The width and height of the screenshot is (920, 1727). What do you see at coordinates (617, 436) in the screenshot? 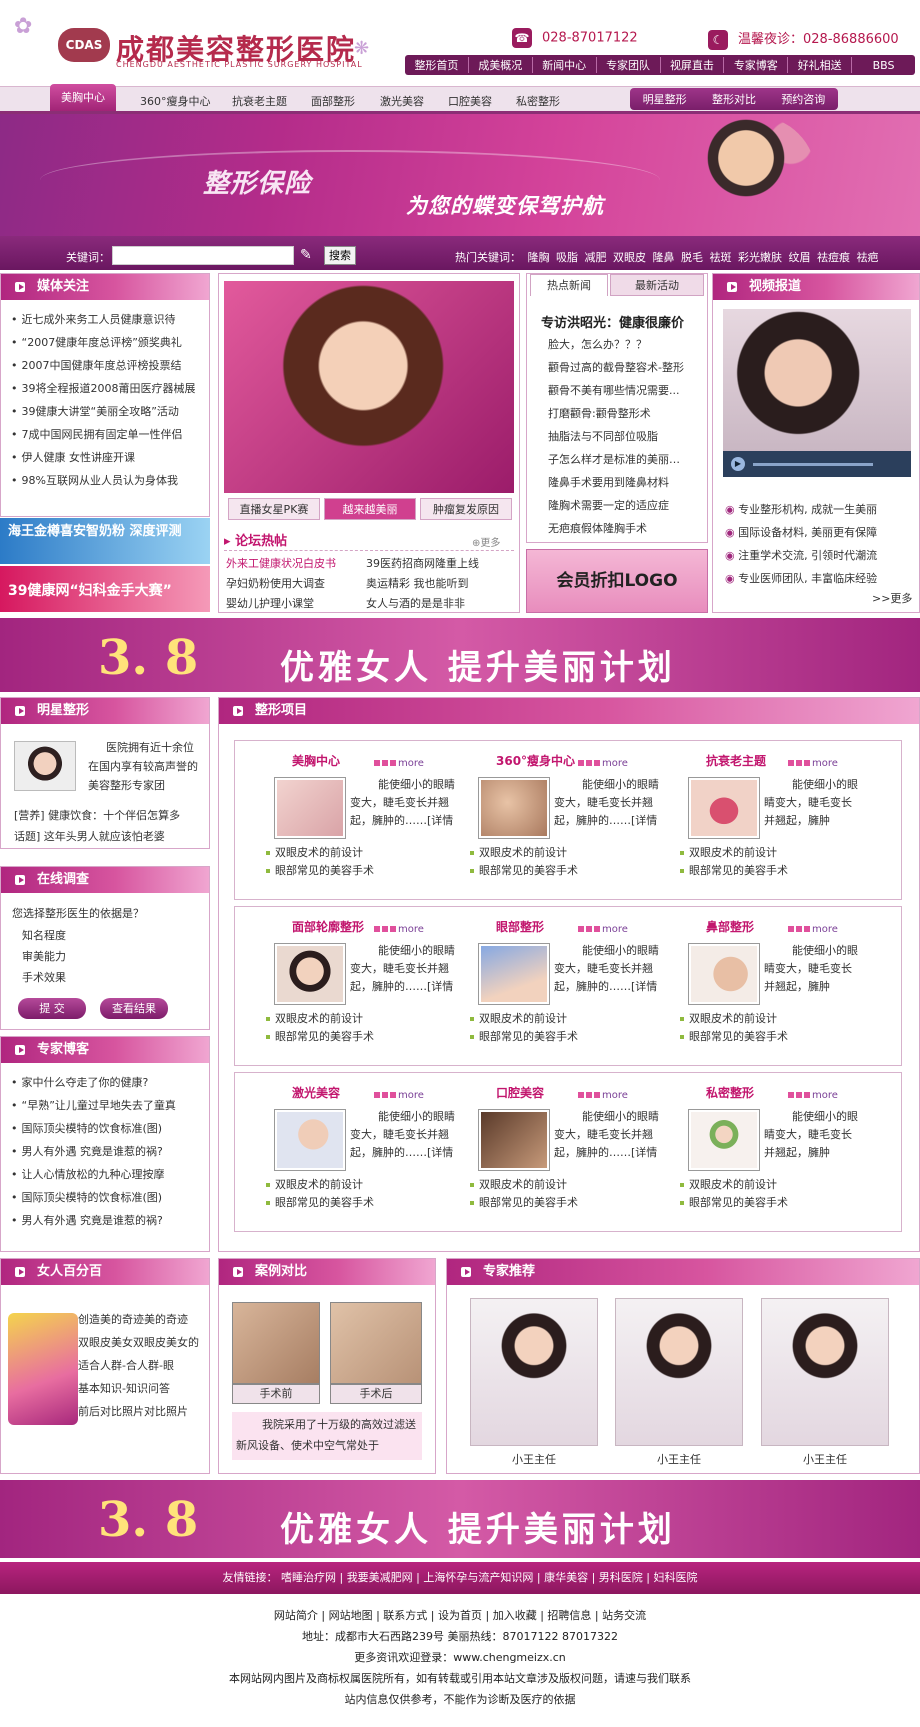
I see `list-item: 抽脂法与不同部位吸脂` at bounding box center [617, 436].